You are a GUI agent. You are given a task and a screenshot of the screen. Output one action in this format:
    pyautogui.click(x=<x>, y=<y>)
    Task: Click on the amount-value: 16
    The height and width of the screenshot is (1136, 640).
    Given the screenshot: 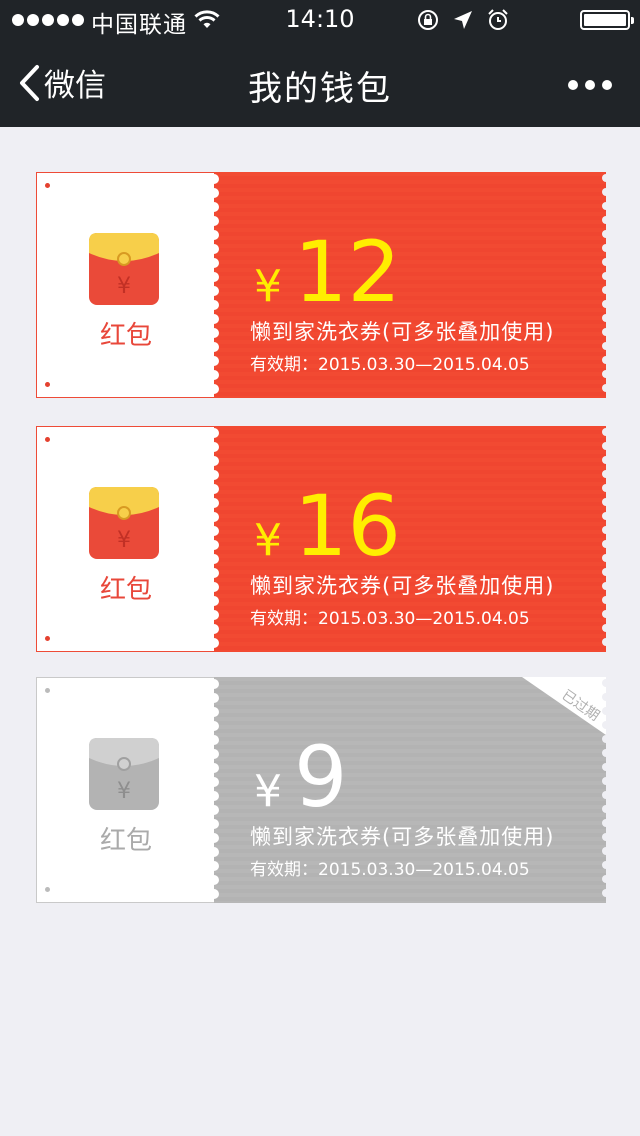 What is the action you would take?
    pyautogui.click(x=347, y=526)
    